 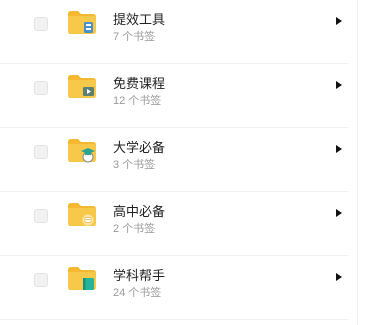 What do you see at coordinates (139, 275) in the screenshot?
I see `folder-title: 学科帮手` at bounding box center [139, 275].